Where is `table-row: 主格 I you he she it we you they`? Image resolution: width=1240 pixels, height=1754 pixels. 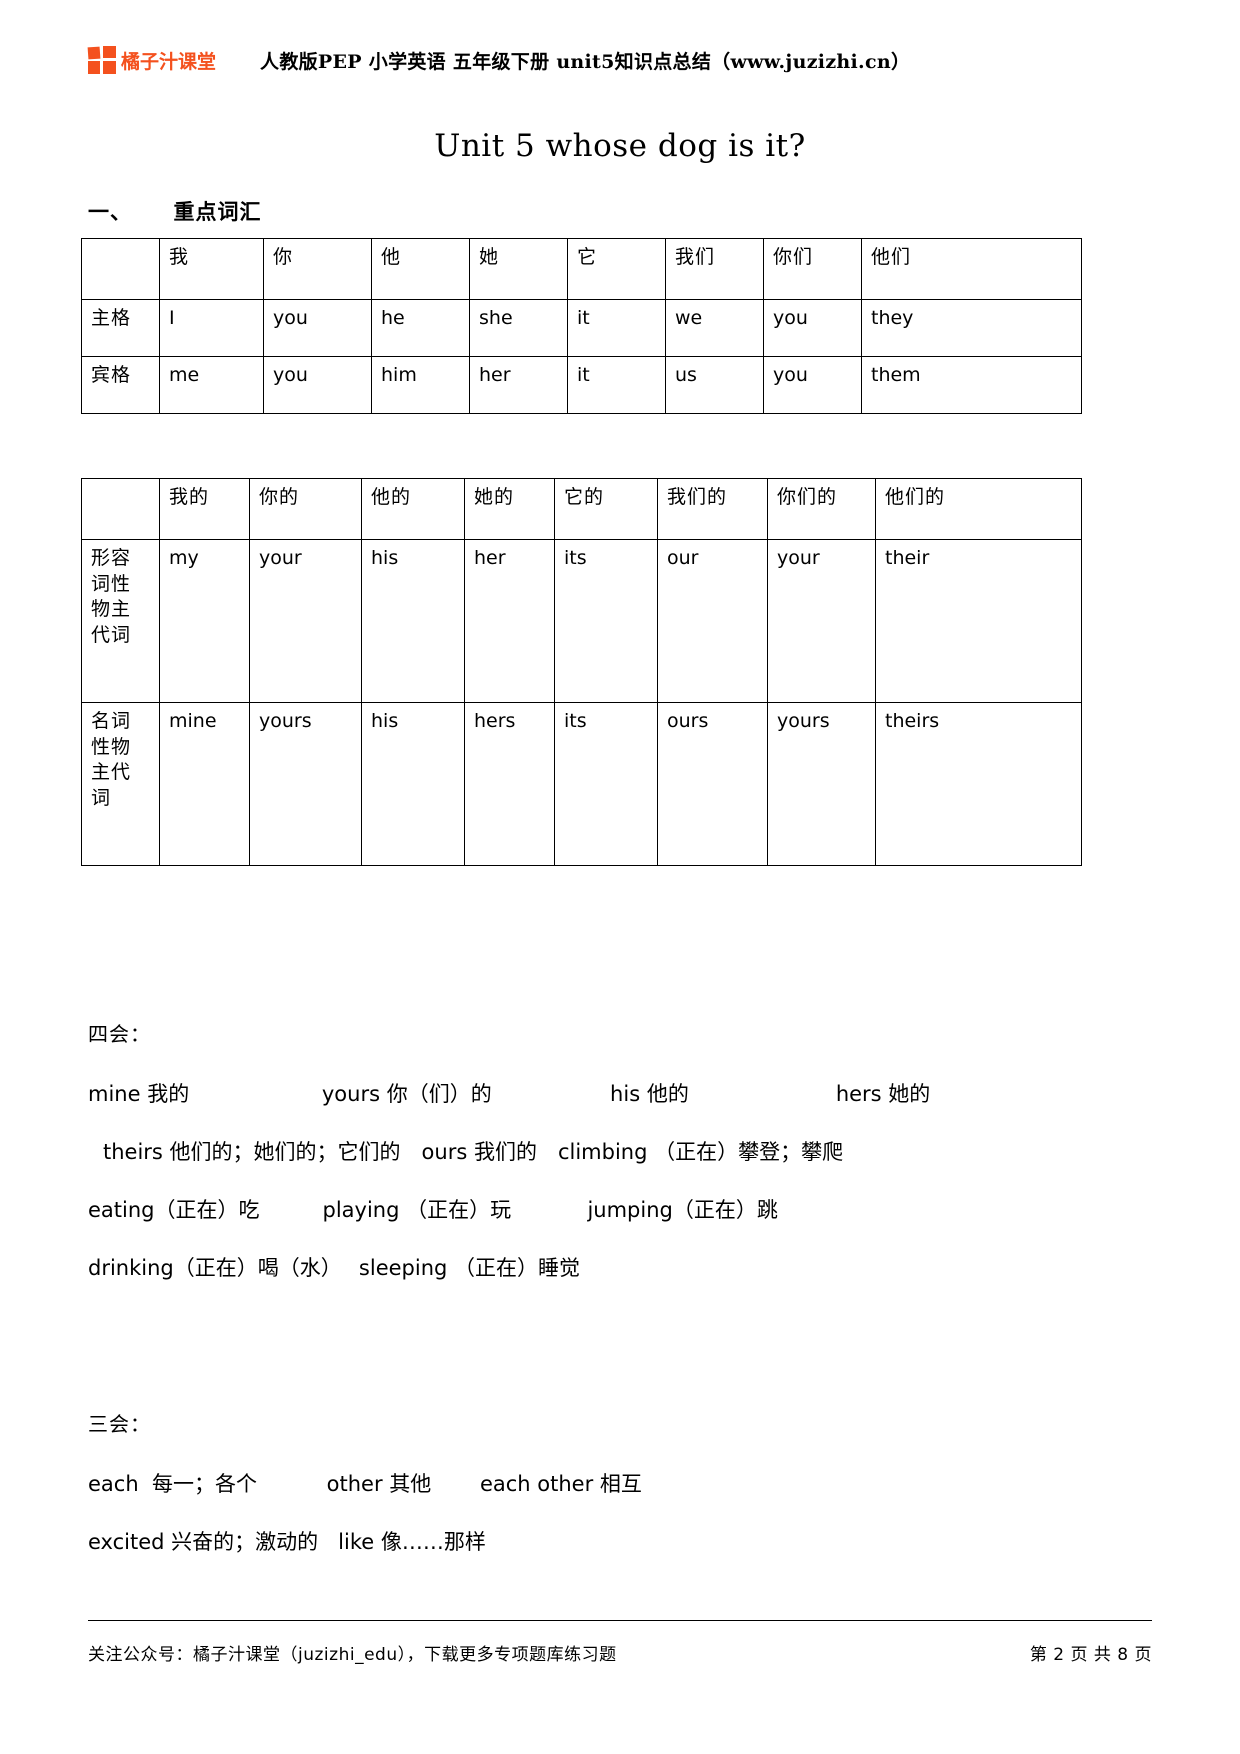 table-row: 主格 I you he she it we you they is located at coordinates (581, 328).